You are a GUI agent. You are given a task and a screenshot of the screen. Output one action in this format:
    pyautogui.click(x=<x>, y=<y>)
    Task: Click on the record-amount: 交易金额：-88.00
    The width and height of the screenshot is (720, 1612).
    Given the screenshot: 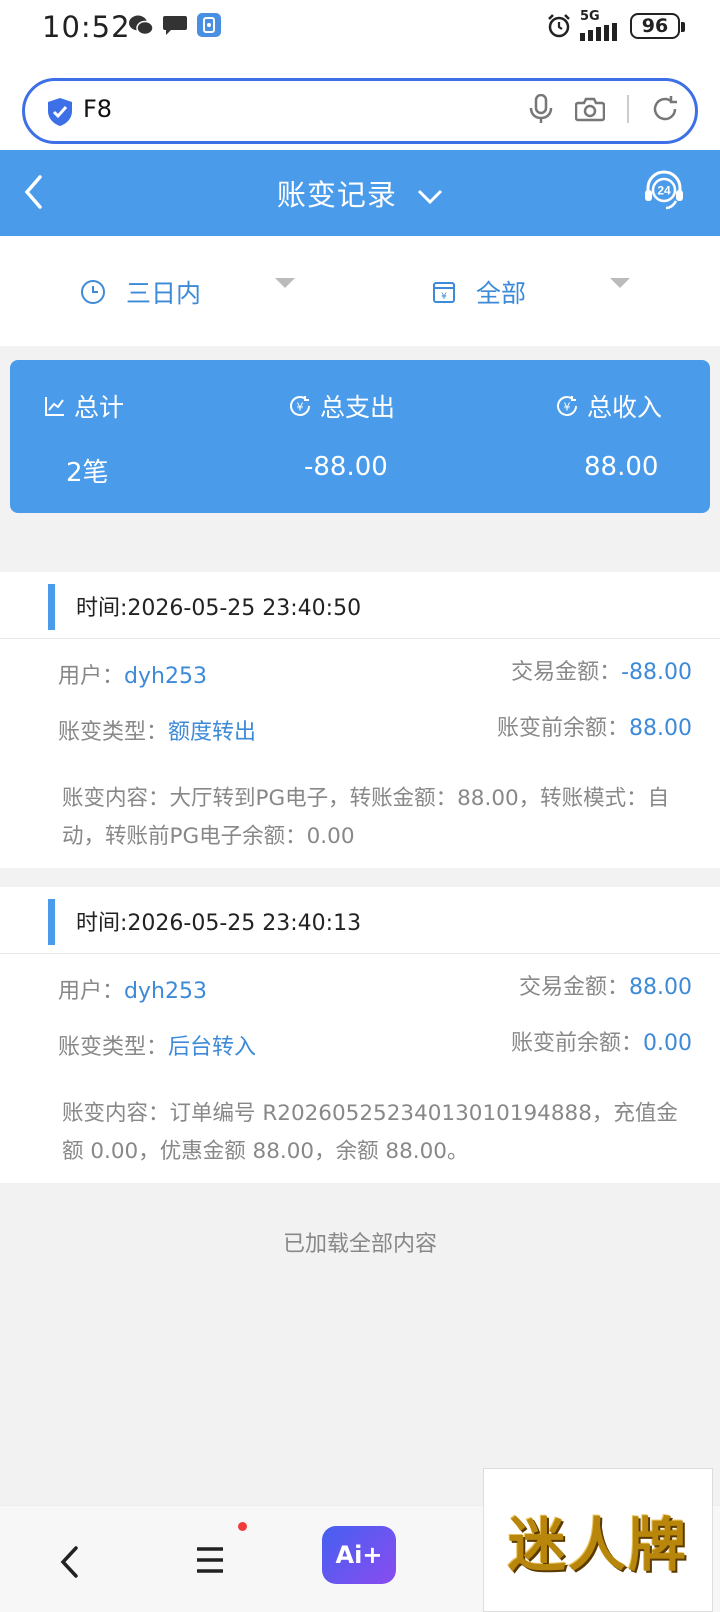 What is the action you would take?
    pyautogui.click(x=601, y=670)
    